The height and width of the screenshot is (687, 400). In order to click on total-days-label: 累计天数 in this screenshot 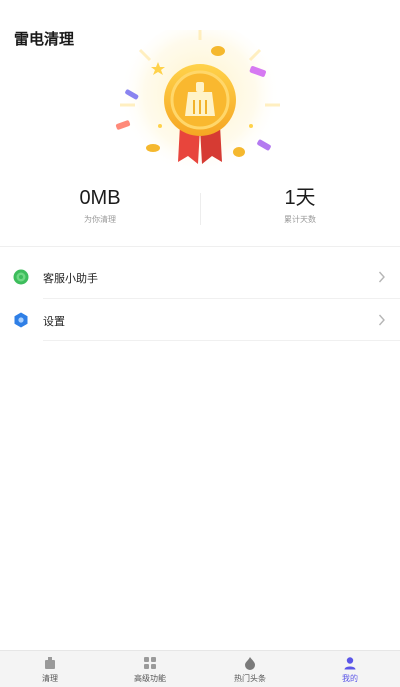, I will do `click(300, 219)`.